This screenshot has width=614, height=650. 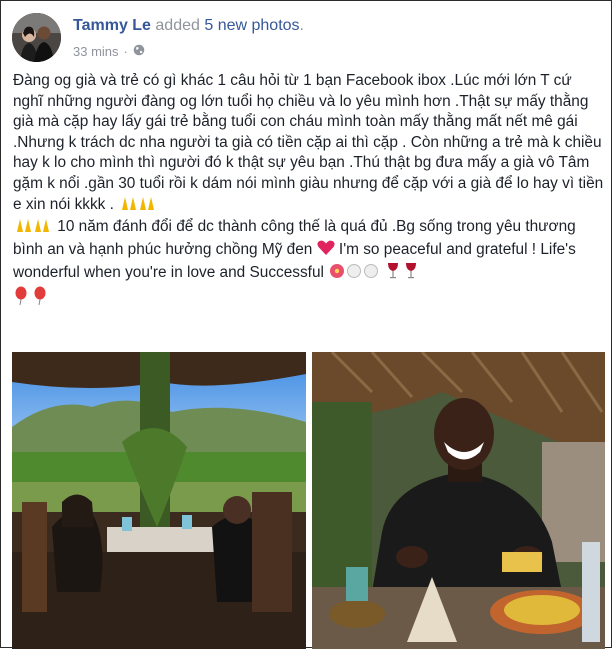 I want to click on balloon-icon, so click(x=31, y=299).